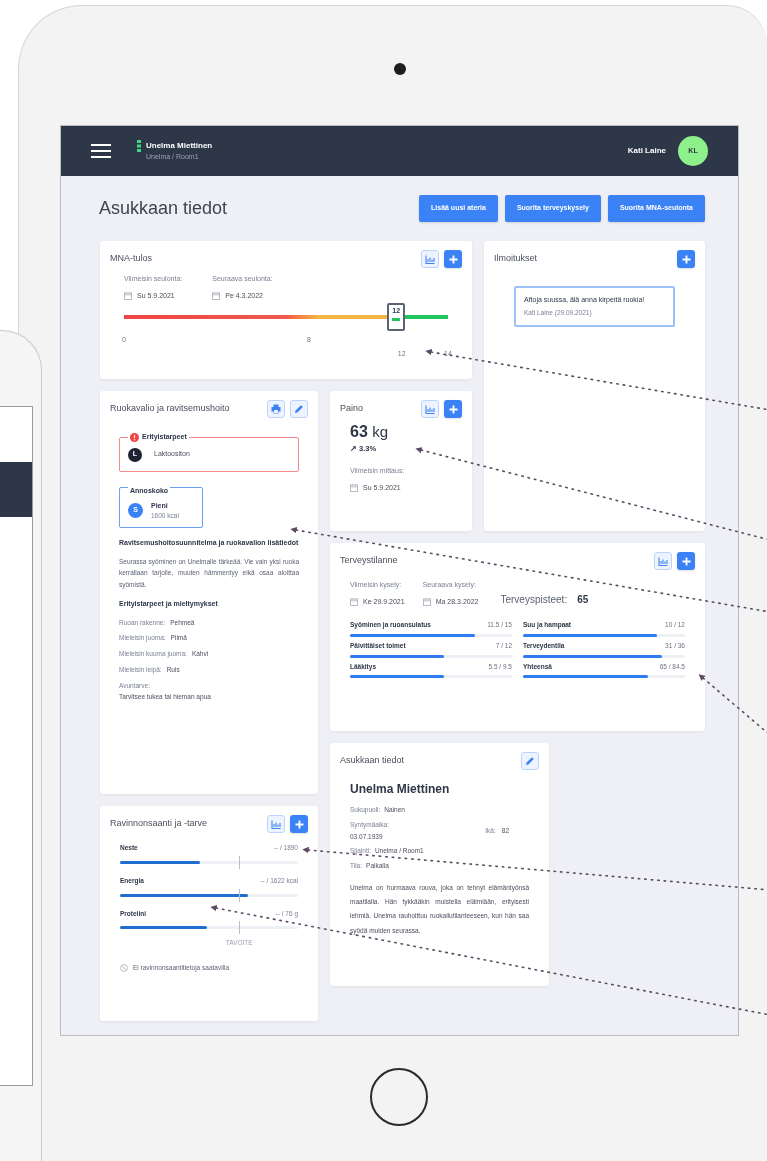  What do you see at coordinates (352, 409) in the screenshot?
I see `card-title: Paino` at bounding box center [352, 409].